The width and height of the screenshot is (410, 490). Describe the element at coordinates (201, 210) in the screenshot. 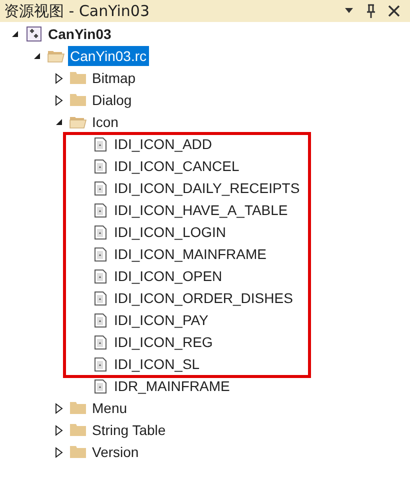

I see `tree-item: IDI_ICON_HAVE_A_TABLE` at that location.